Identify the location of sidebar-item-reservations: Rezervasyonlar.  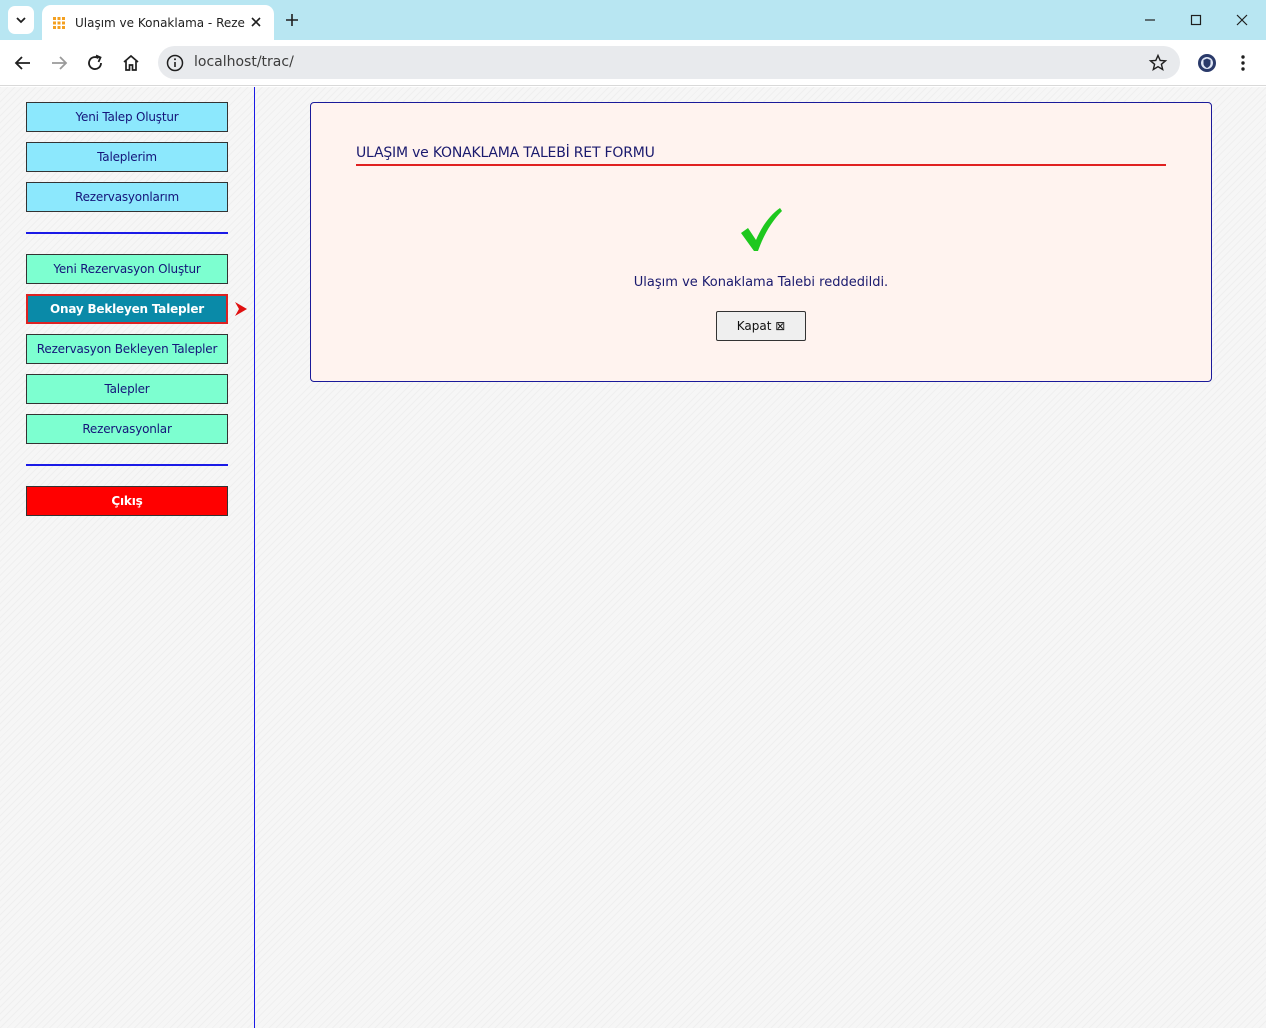
(127, 429).